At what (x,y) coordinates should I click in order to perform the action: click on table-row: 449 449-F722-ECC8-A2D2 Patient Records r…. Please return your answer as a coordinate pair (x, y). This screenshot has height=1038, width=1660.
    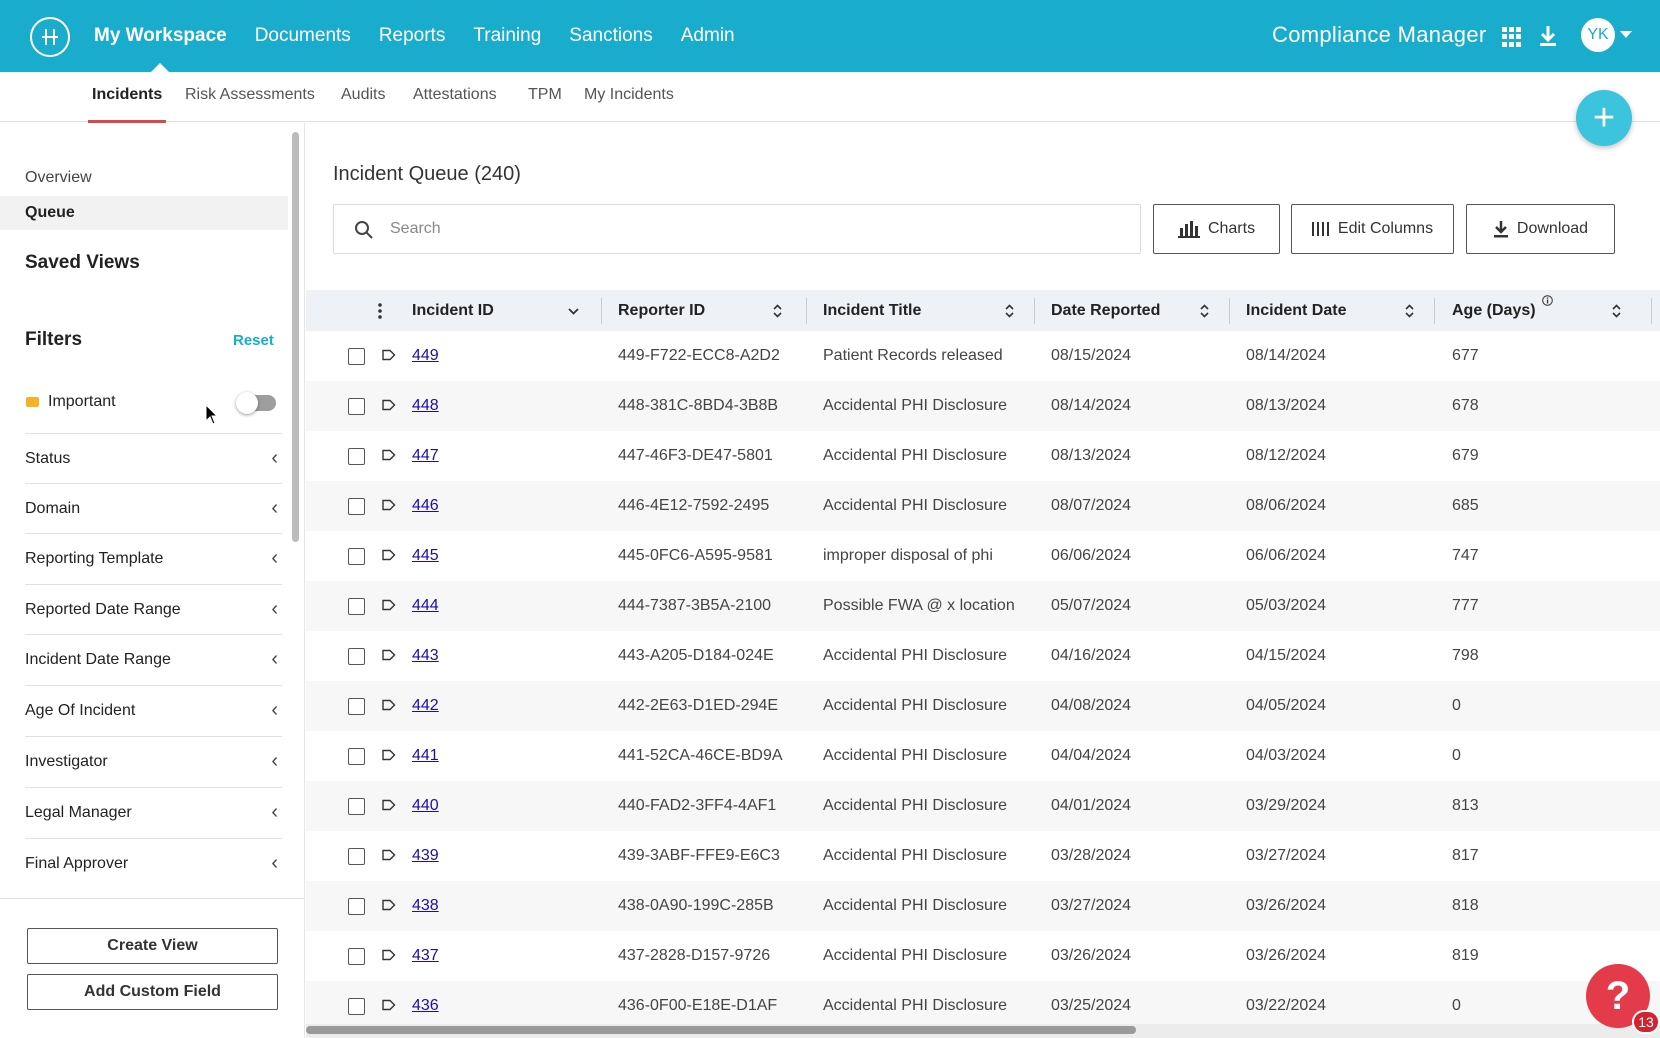
    Looking at the image, I should click on (983, 356).